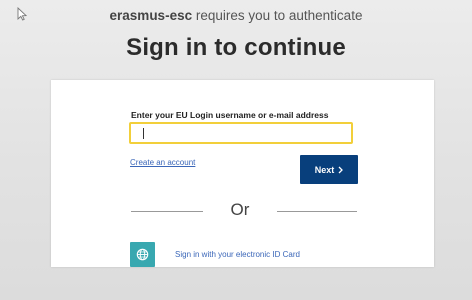 The image size is (472, 300). Describe the element at coordinates (142, 254) in the screenshot. I see `globe-icon` at that location.